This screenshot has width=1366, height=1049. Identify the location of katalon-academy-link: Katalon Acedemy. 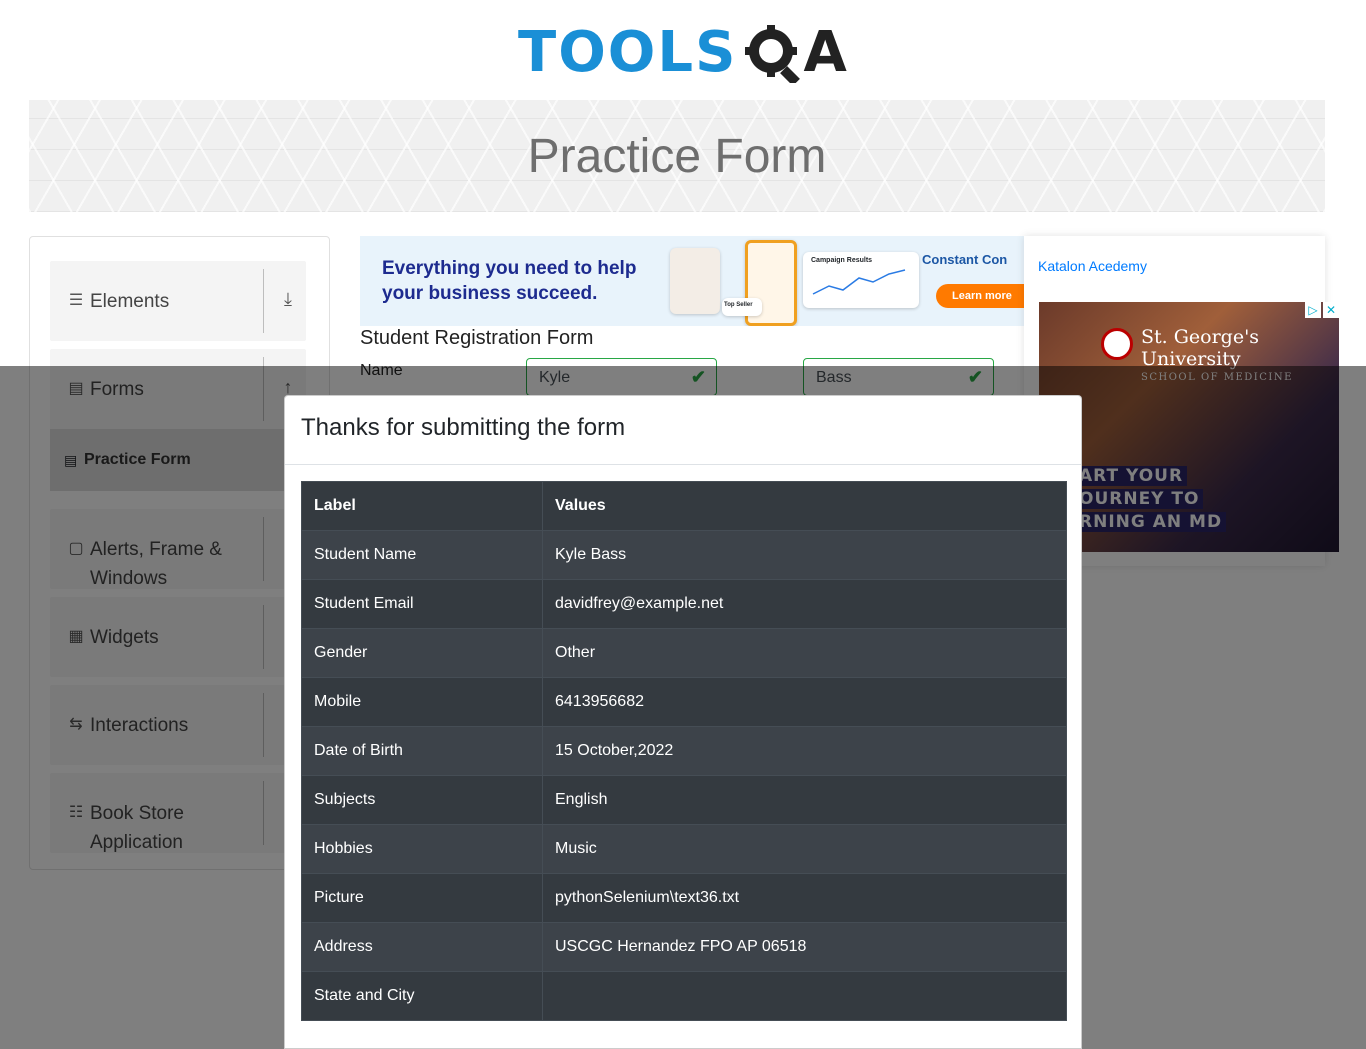
(1092, 266).